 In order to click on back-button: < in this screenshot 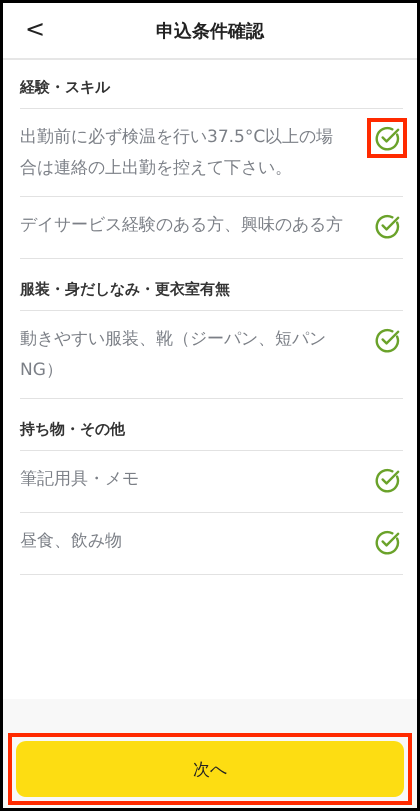, I will do `click(35, 29)`.